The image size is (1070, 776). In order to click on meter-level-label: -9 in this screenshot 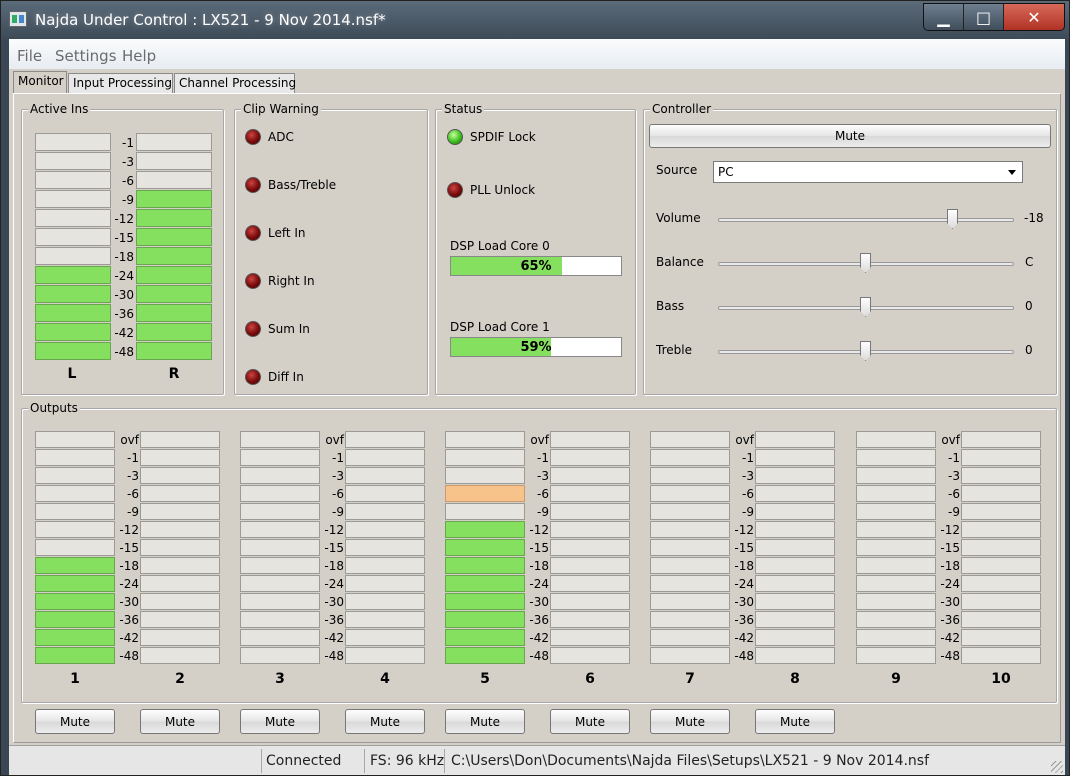, I will do `click(128, 200)`.